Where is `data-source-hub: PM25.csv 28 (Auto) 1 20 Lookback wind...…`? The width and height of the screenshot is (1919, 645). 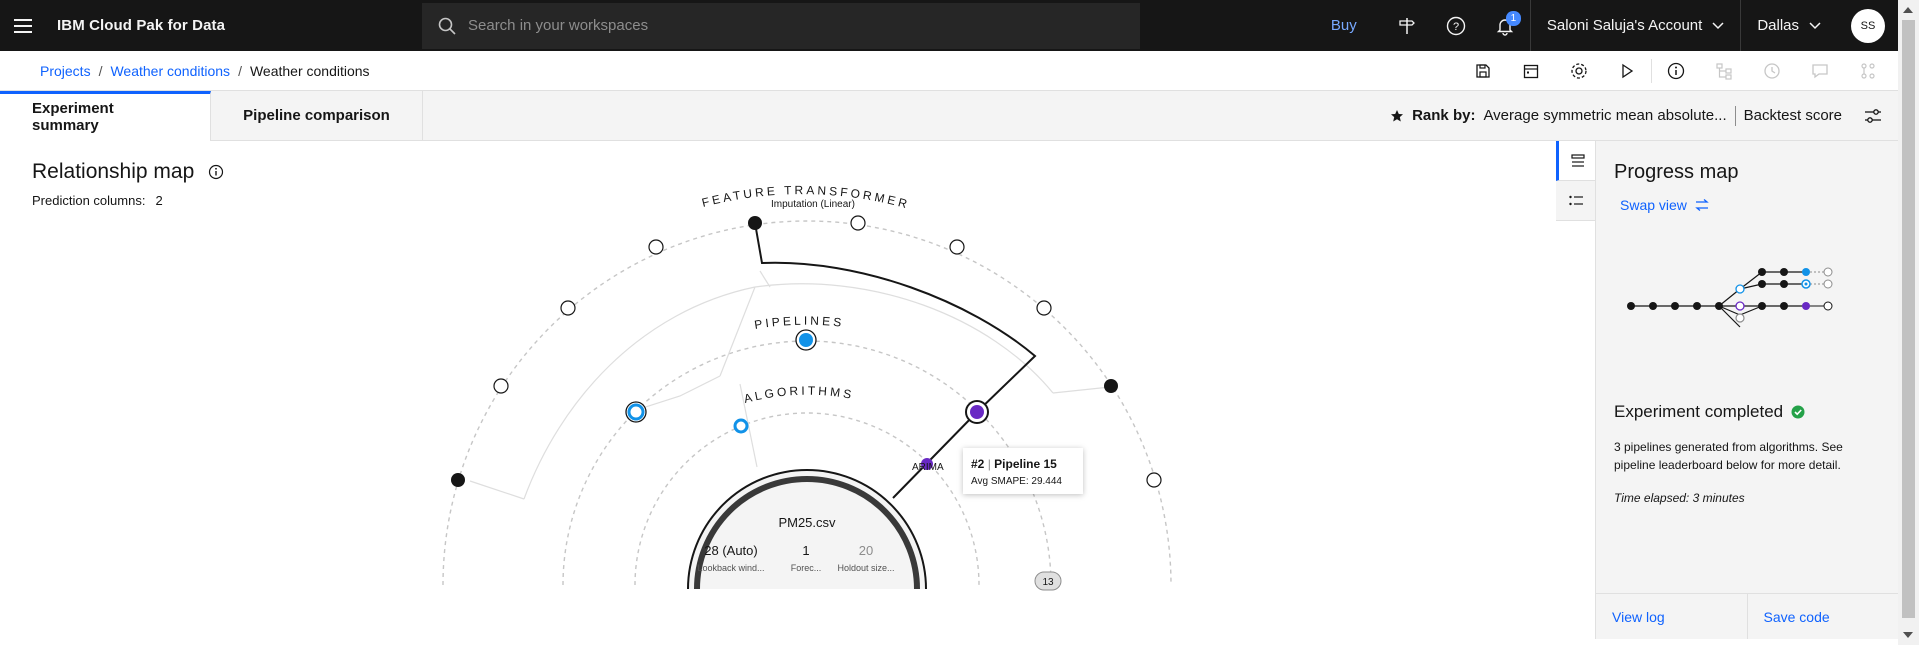 data-source-hub: PM25.csv 28 (Auto) 1 20 Lookback wind...… is located at coordinates (807, 529).